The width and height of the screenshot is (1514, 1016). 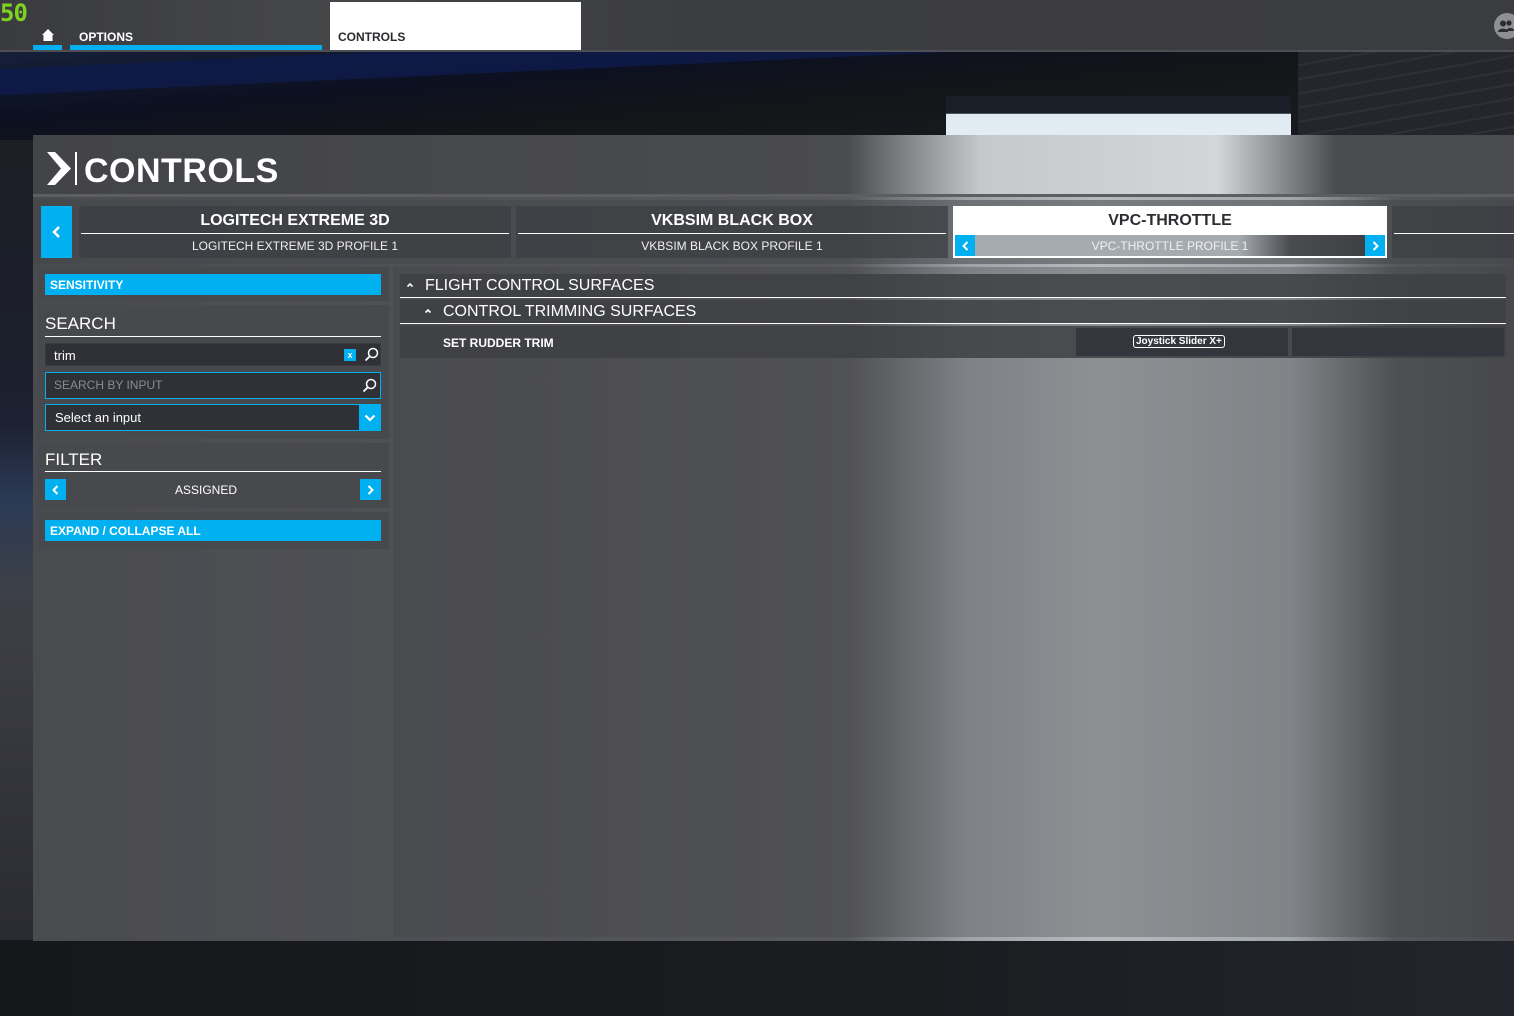 I want to click on breadcrumb-controls-label: CONTROLS, so click(x=372, y=37).